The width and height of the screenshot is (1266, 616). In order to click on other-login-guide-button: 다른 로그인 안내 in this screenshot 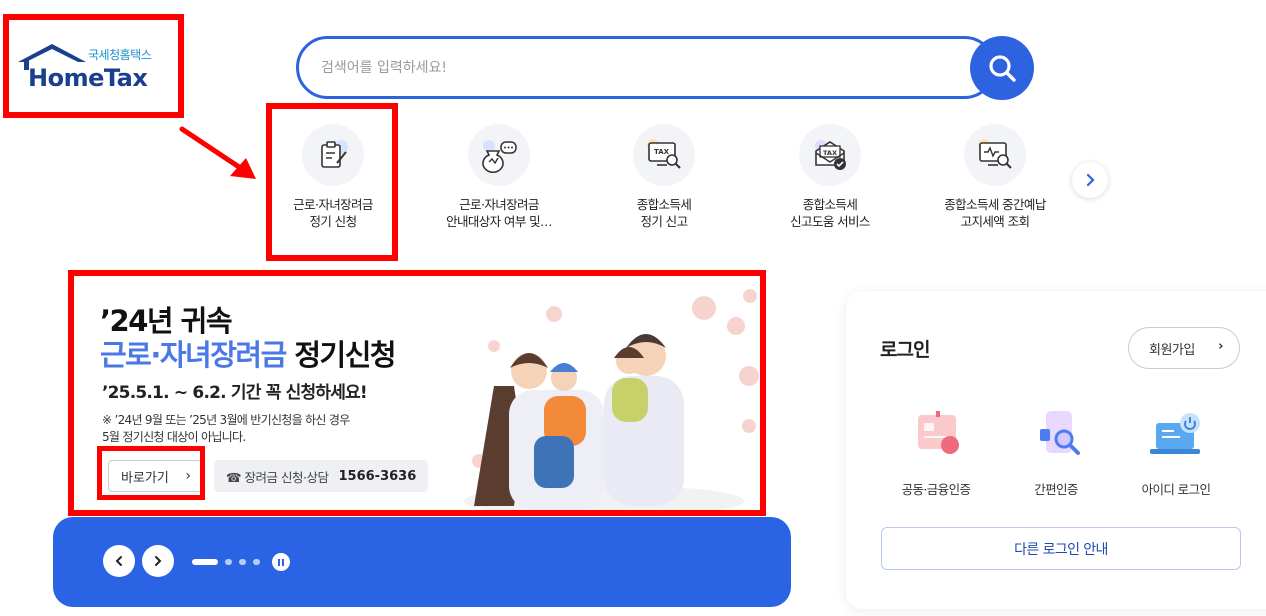, I will do `click(1061, 548)`.